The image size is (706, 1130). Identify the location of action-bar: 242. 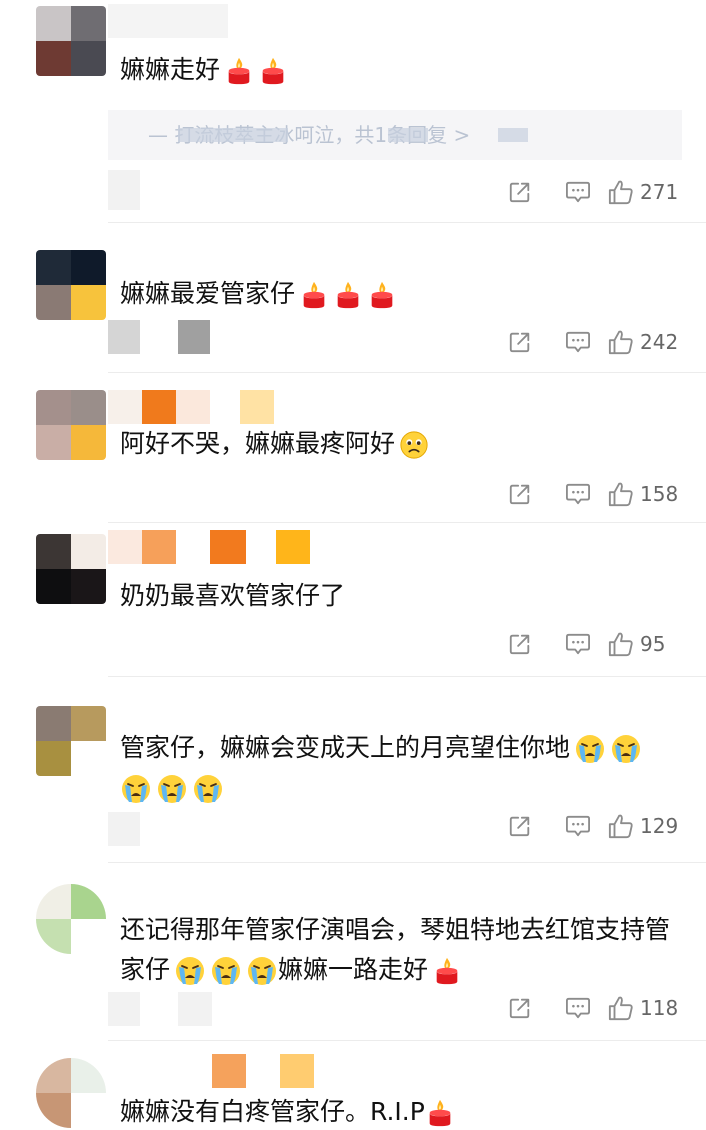
(587, 342).